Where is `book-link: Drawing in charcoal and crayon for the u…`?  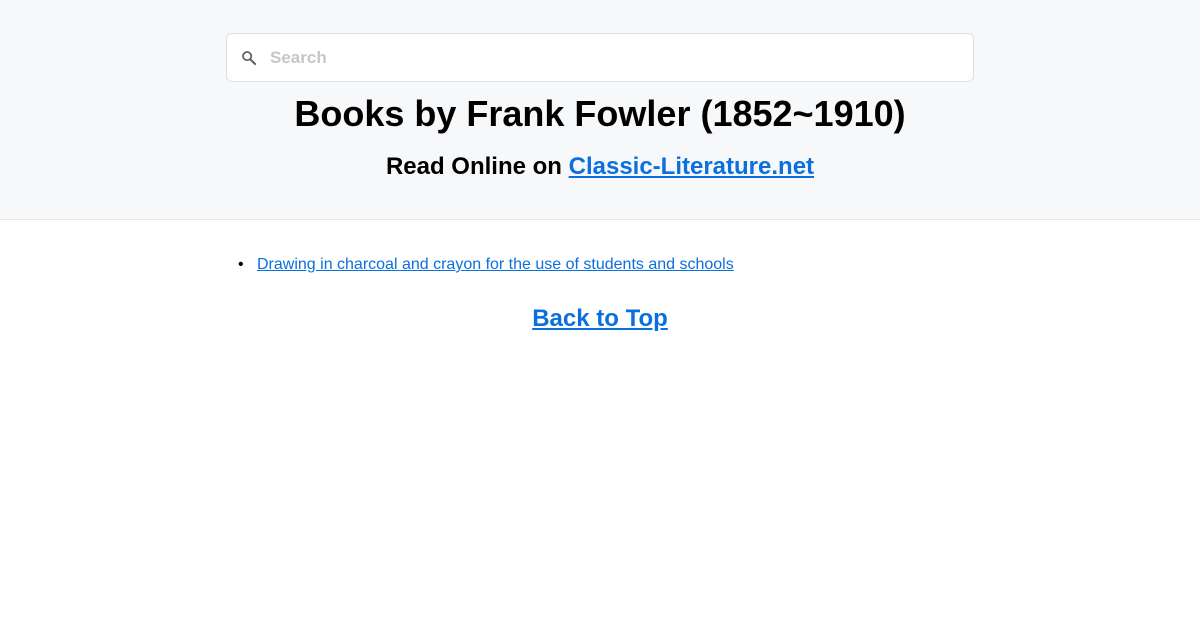 book-link: Drawing in charcoal and crayon for the u… is located at coordinates (495, 264).